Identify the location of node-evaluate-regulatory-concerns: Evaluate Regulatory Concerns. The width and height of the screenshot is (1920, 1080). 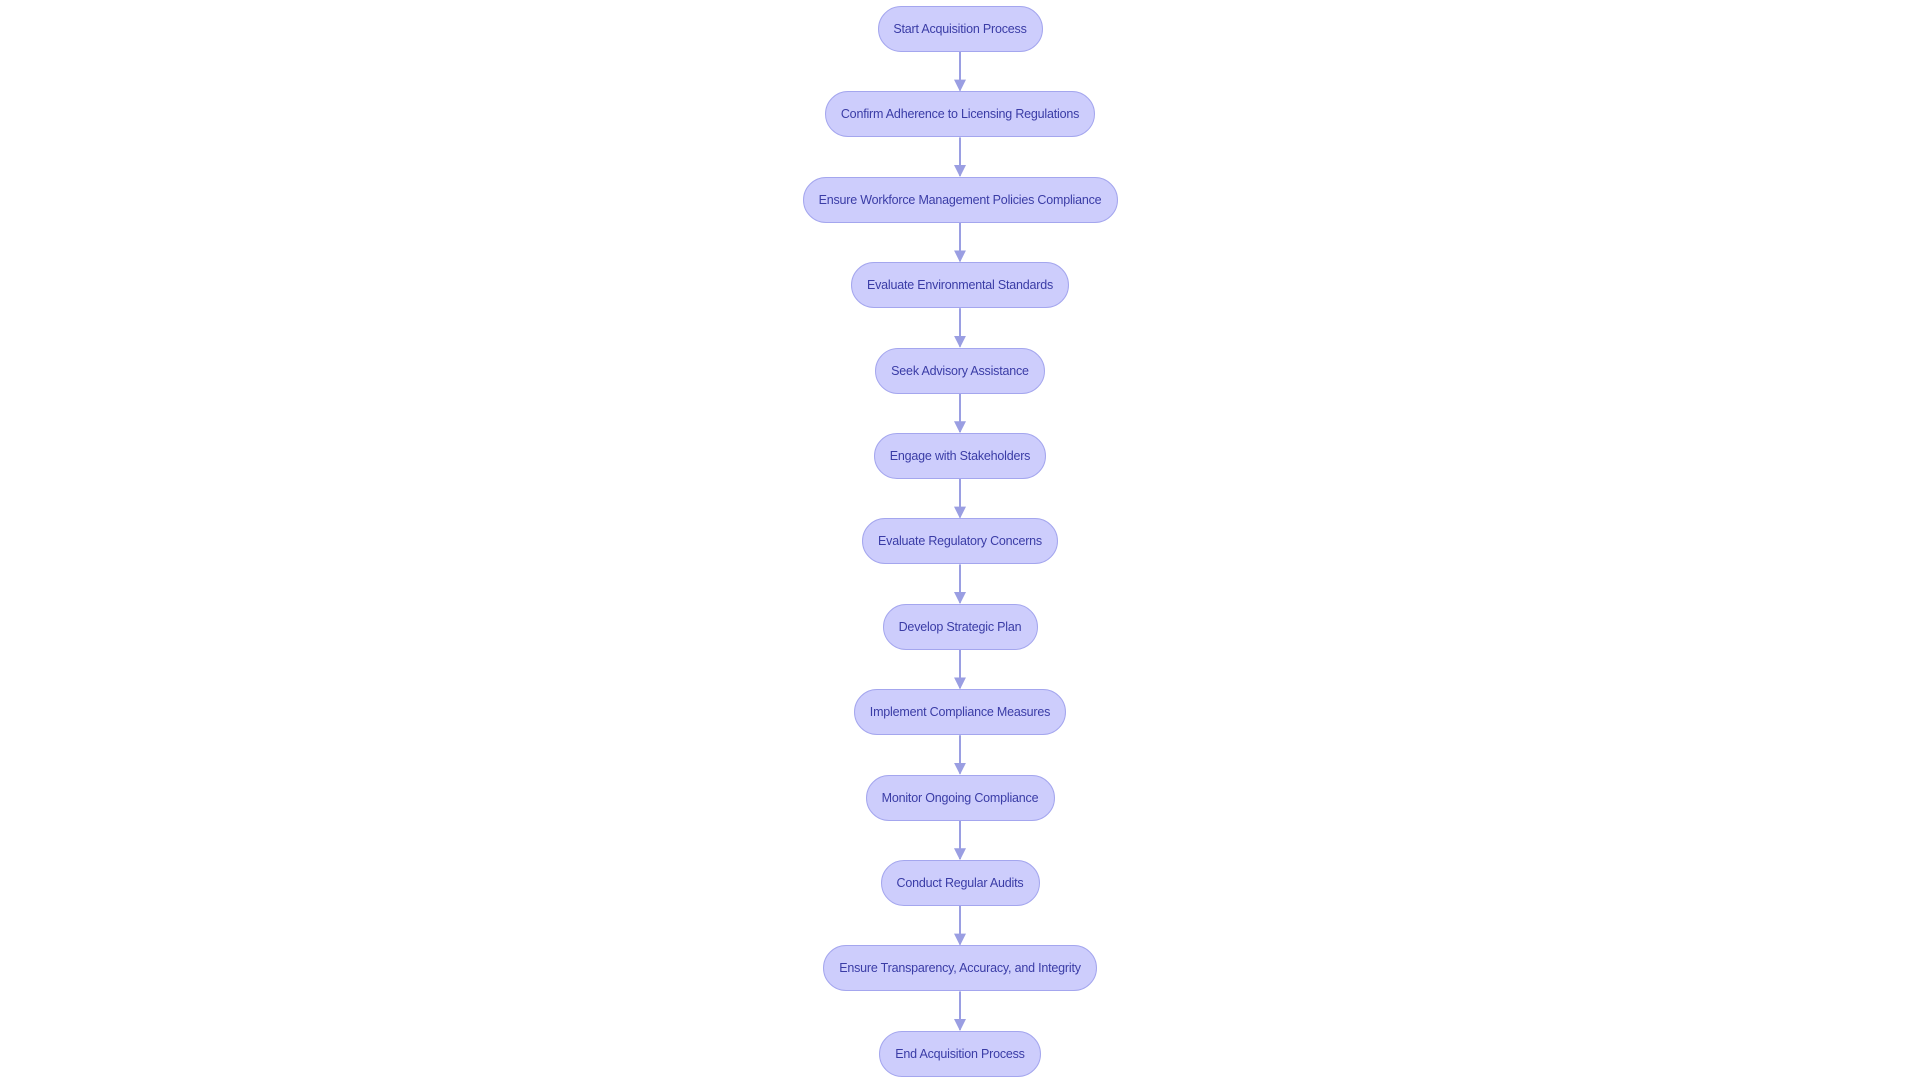
(960, 541).